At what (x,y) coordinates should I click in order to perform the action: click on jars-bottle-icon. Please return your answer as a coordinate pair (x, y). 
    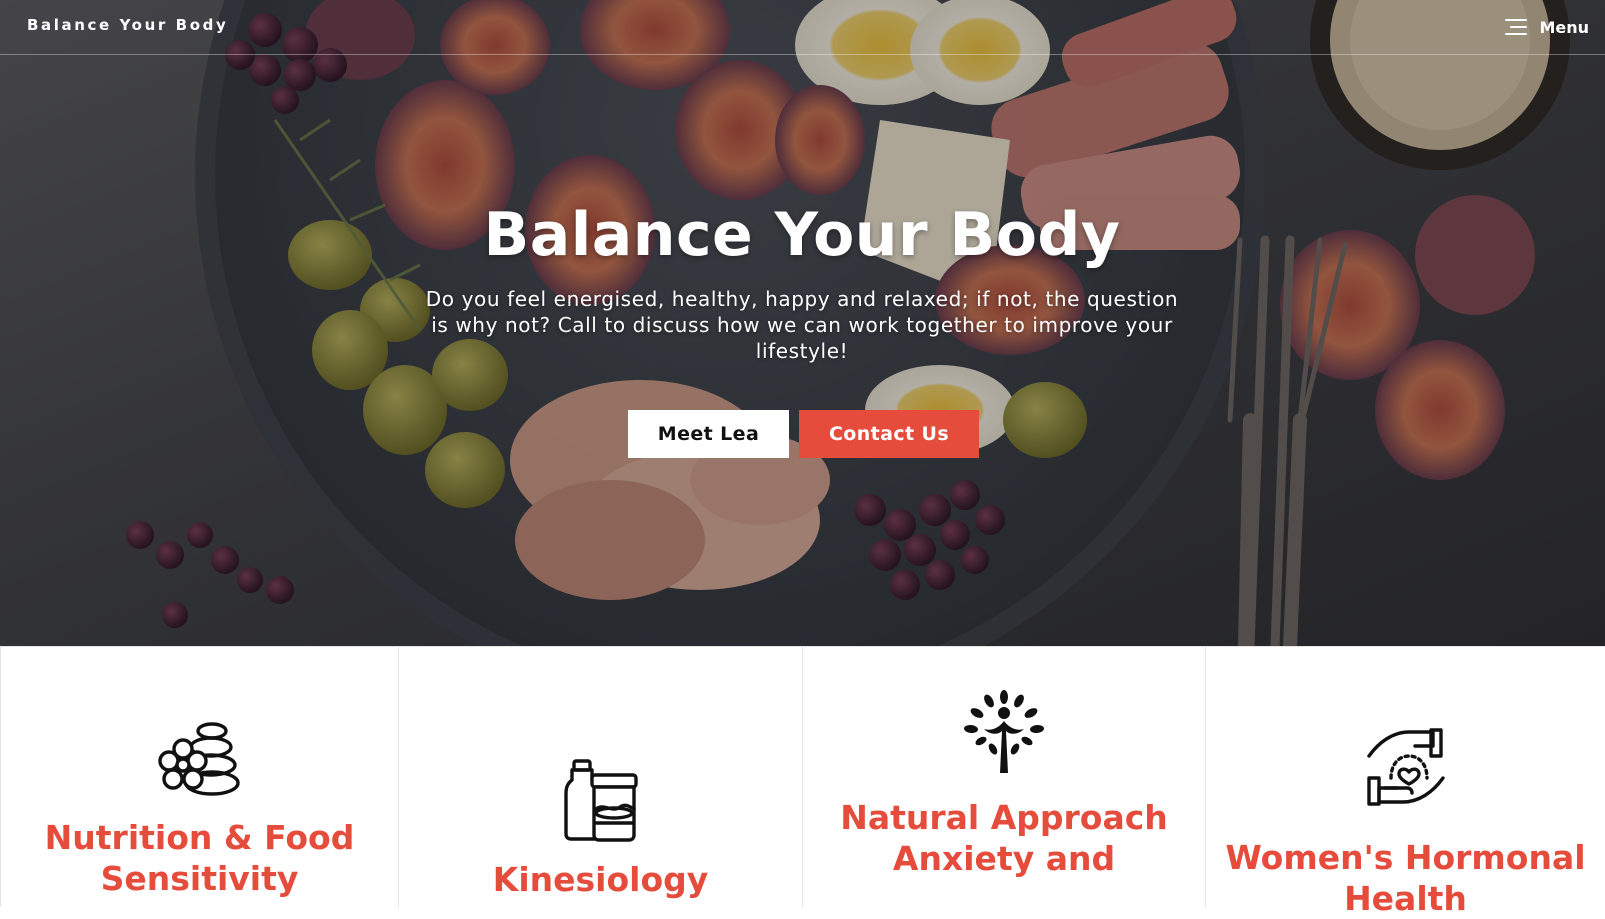
    Looking at the image, I should click on (600, 800).